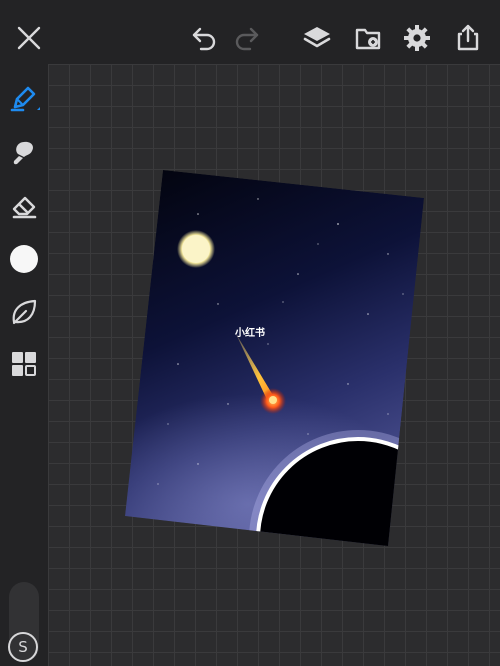  I want to click on tool-sidebar, so click(24, 365).